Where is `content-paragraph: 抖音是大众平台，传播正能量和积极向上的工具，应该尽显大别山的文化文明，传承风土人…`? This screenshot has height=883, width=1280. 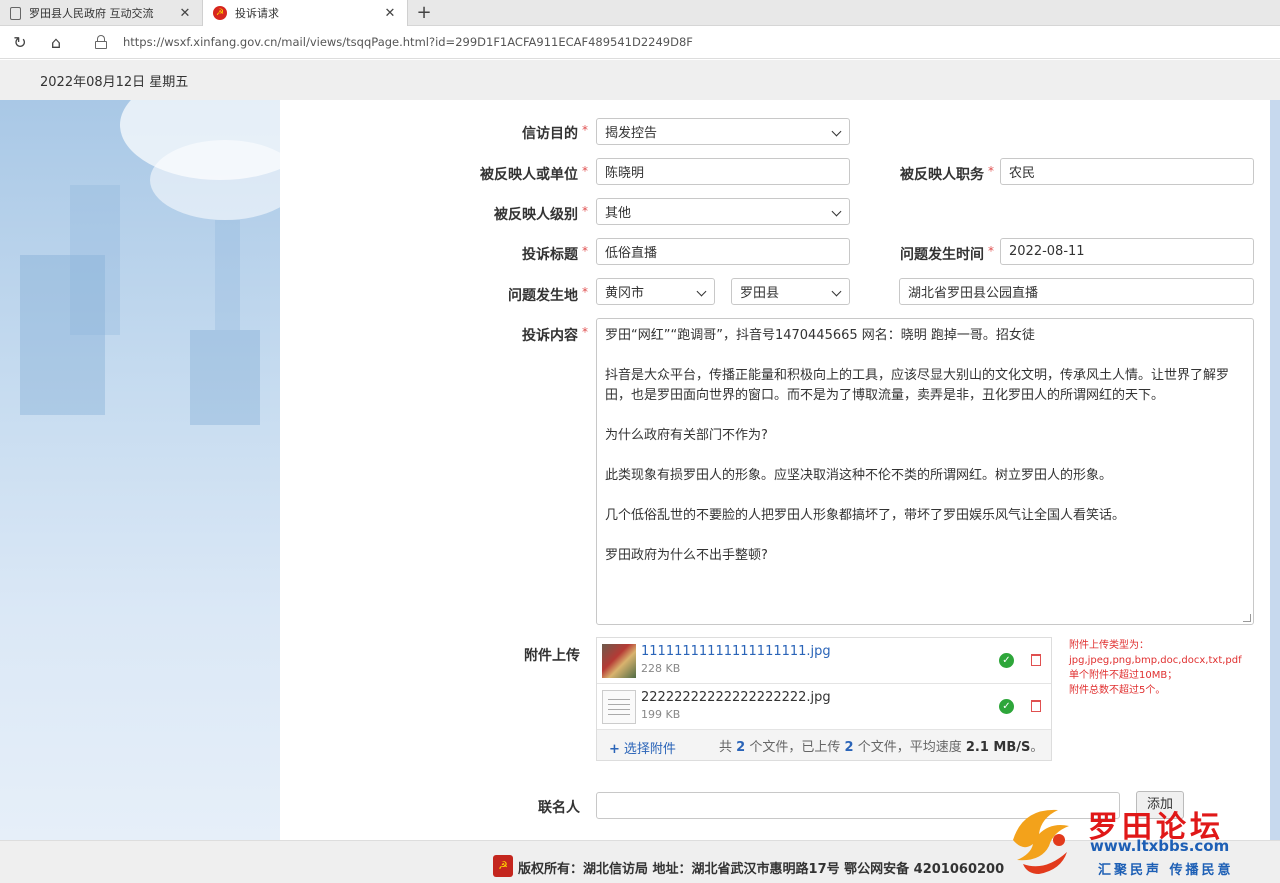 content-paragraph: 抖音是大众平台，传播正能量和积极向上的工具，应该尽显大别山的文化文明，传承风土人… is located at coordinates (917, 385).